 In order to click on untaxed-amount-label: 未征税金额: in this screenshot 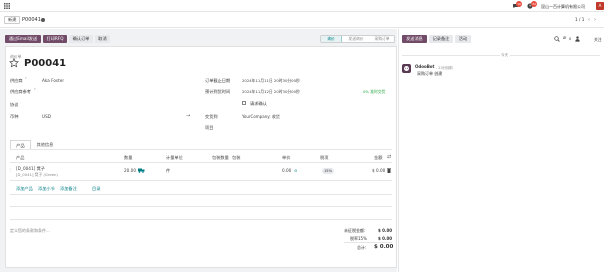, I will do `click(355, 230)`.